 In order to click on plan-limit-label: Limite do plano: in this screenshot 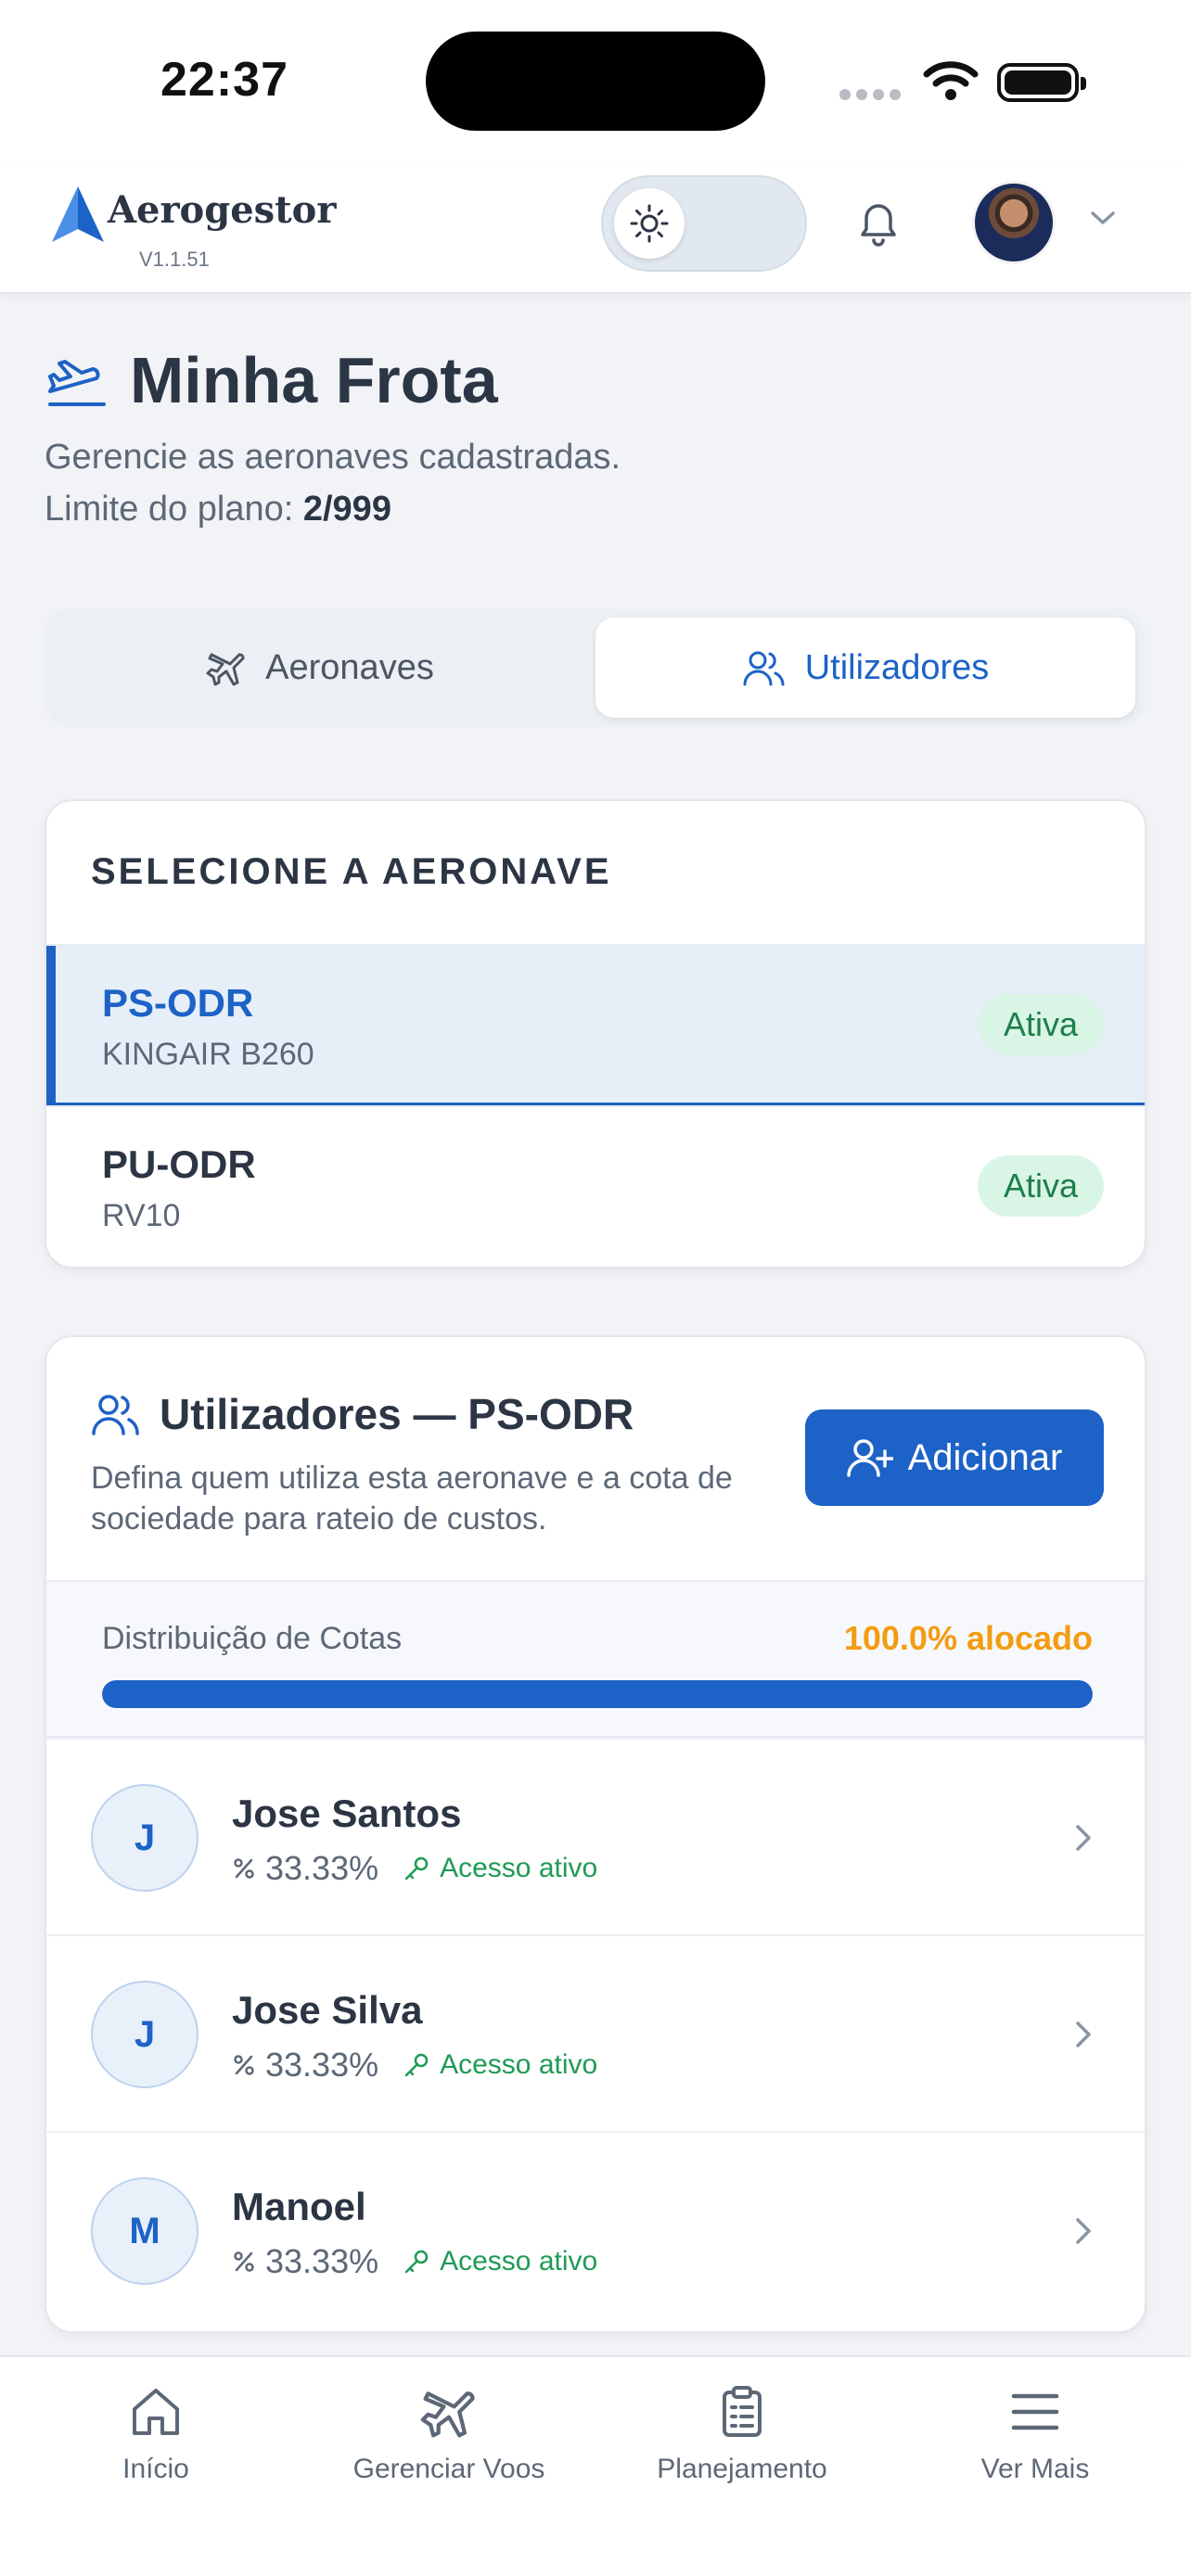, I will do `click(169, 509)`.